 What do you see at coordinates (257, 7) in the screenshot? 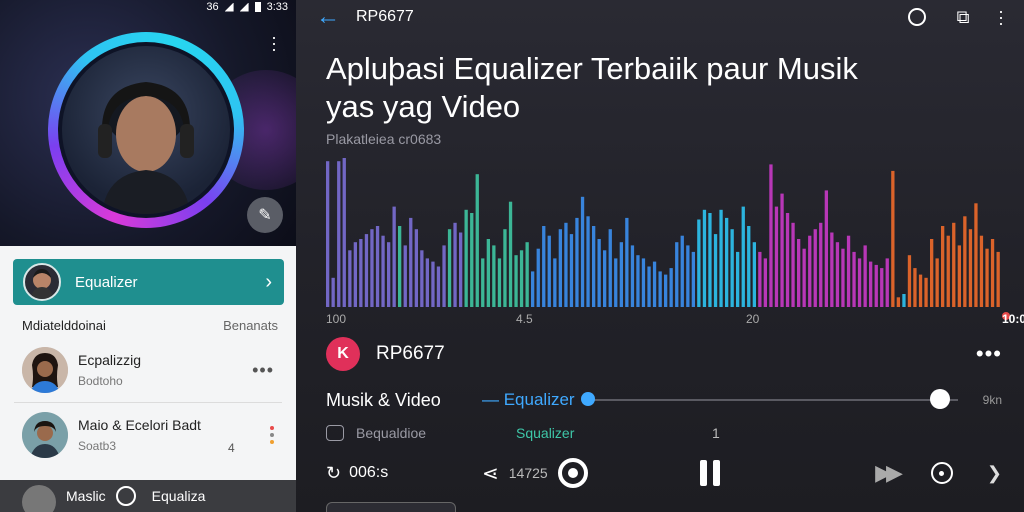
I see `battery-icon` at bounding box center [257, 7].